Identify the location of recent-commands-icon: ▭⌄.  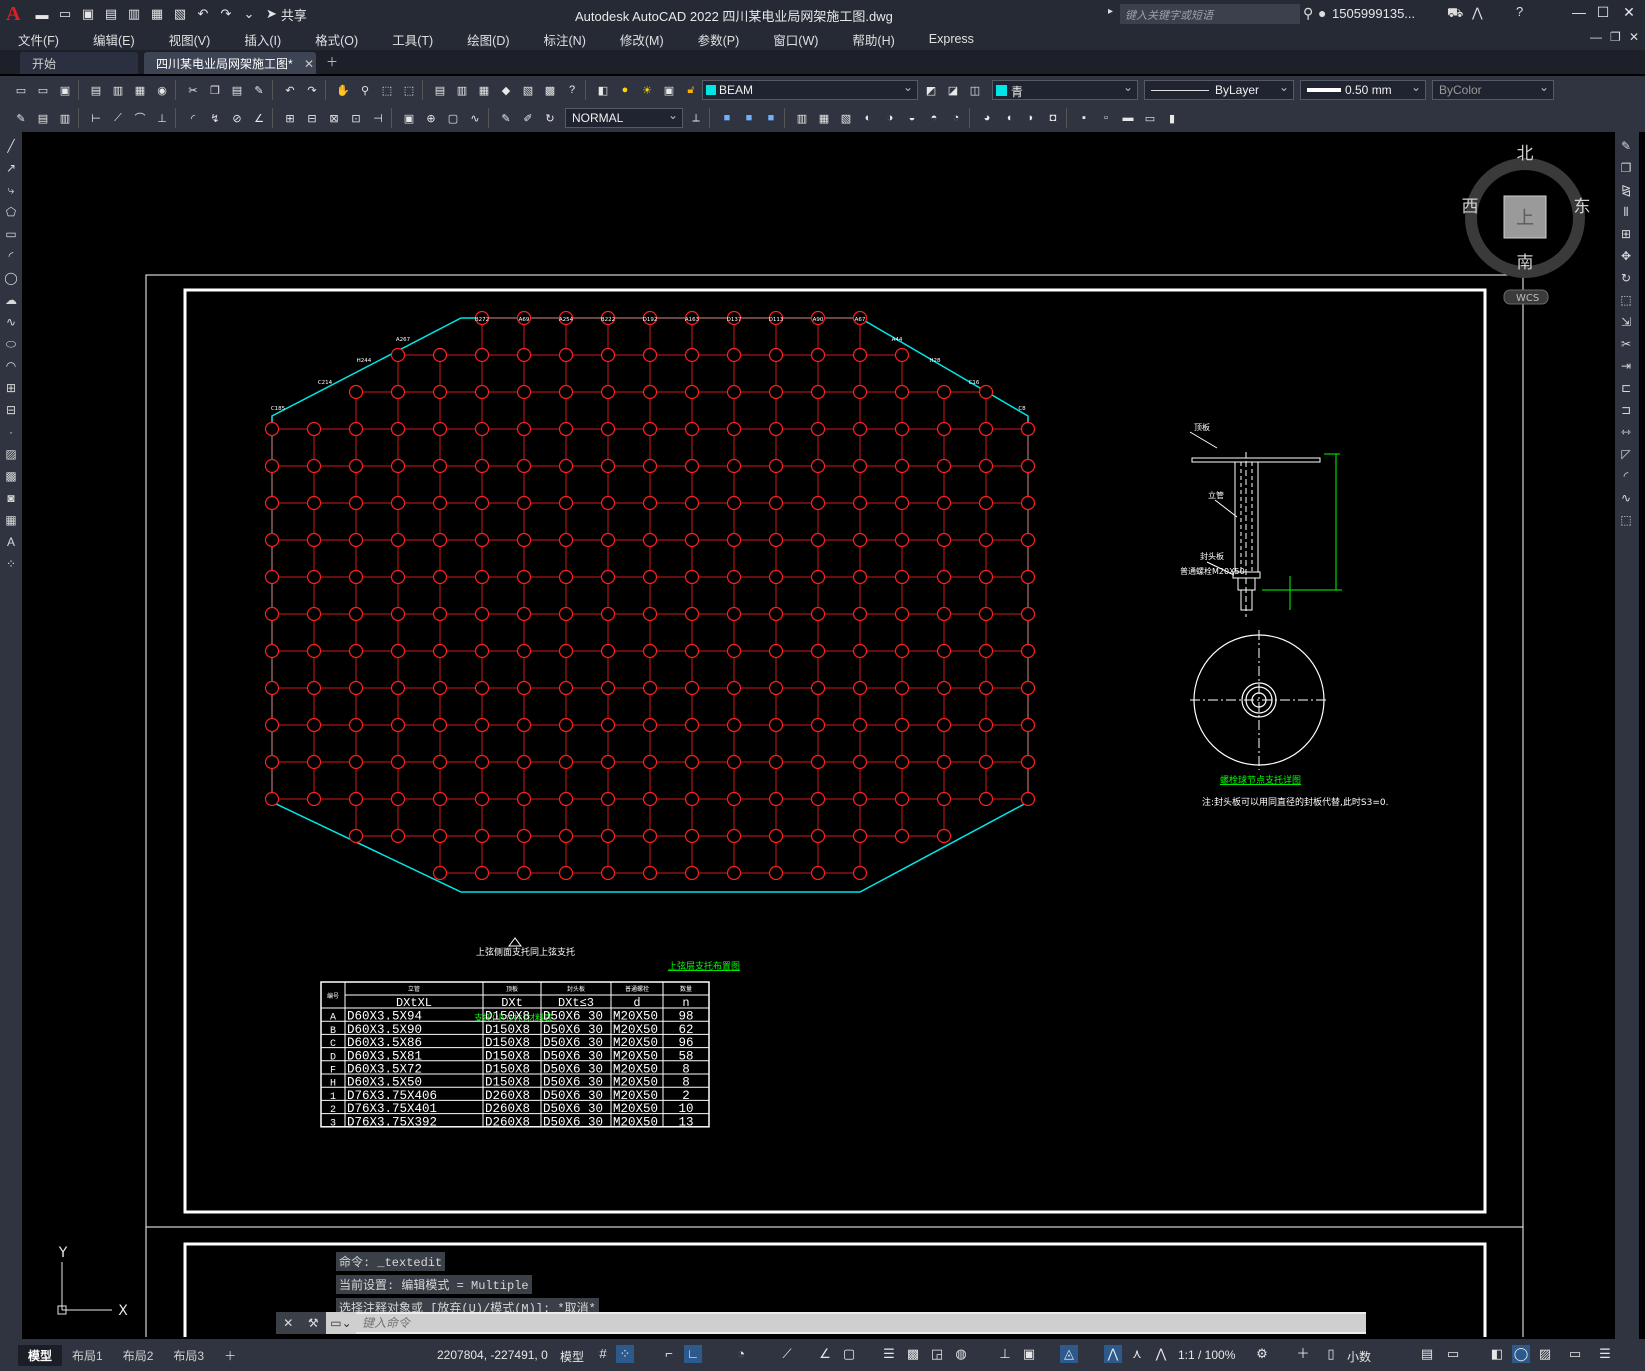
(341, 1323).